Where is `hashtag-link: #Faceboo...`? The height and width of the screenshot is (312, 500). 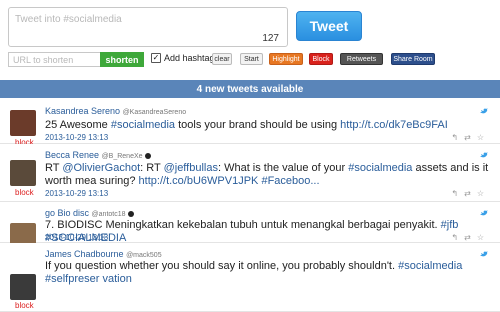
hashtag-link: #Faceboo... is located at coordinates (290, 181).